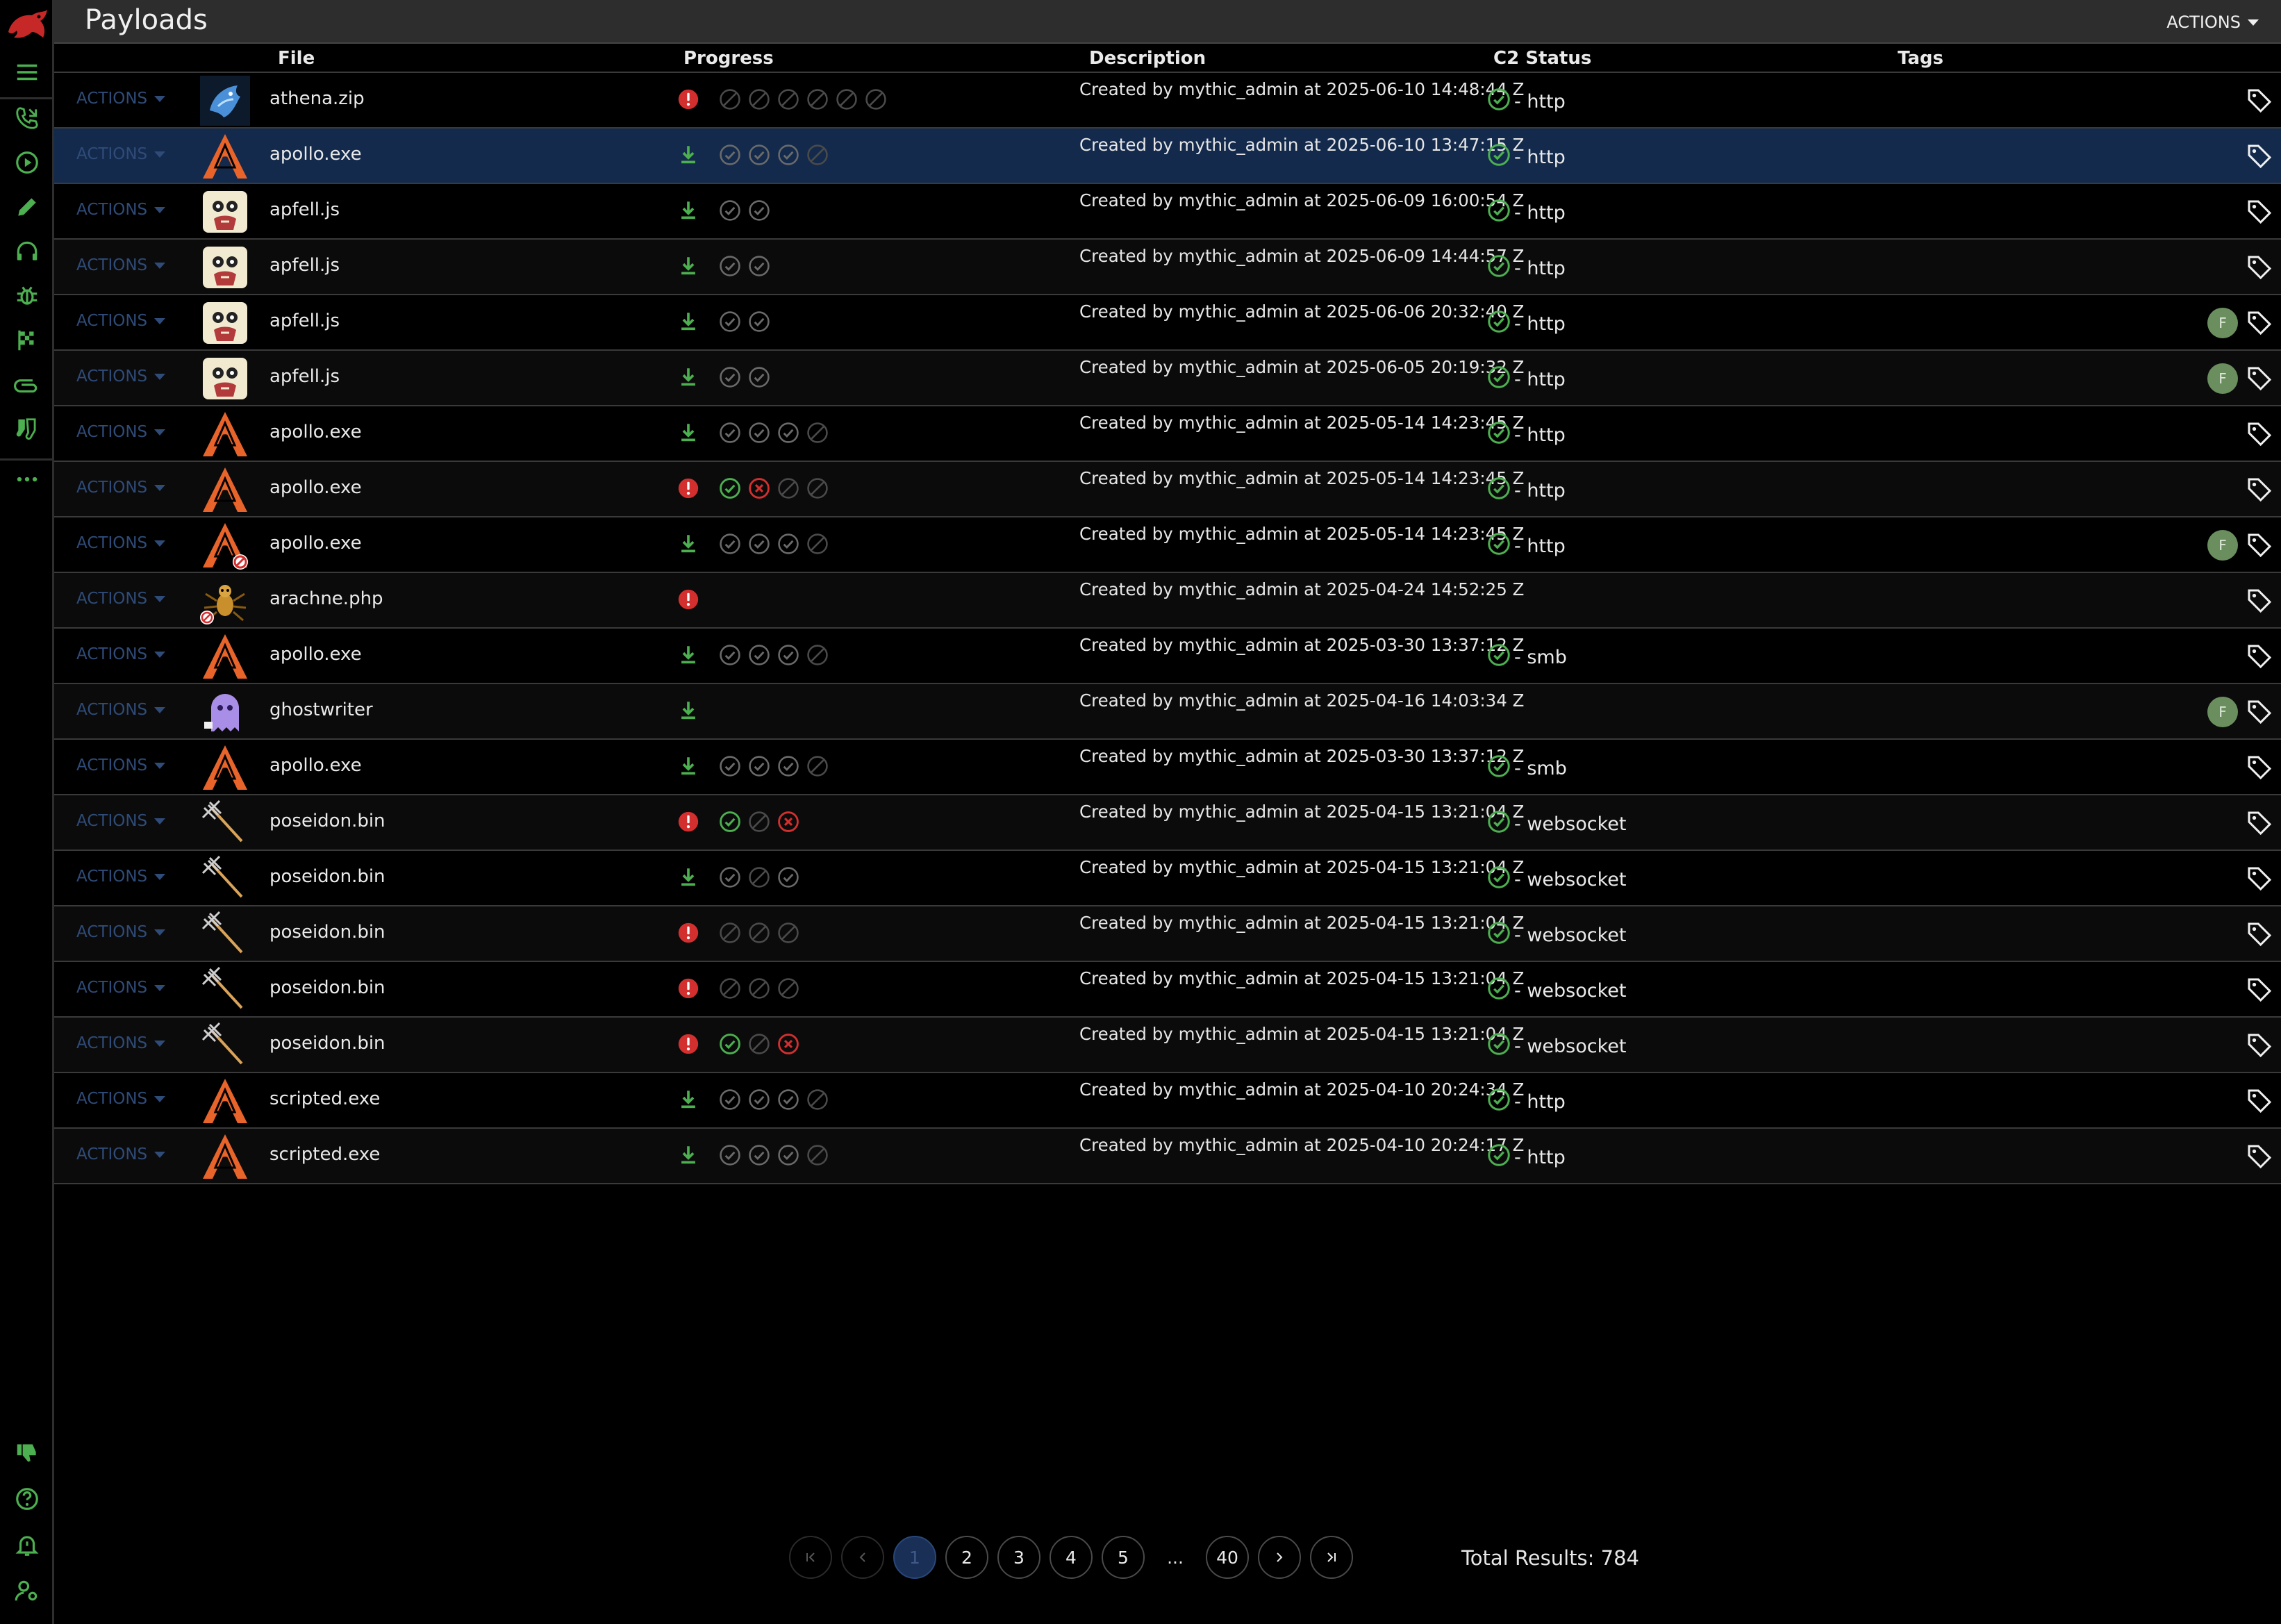 The height and width of the screenshot is (1624, 2281). I want to click on bug-icon, so click(27, 296).